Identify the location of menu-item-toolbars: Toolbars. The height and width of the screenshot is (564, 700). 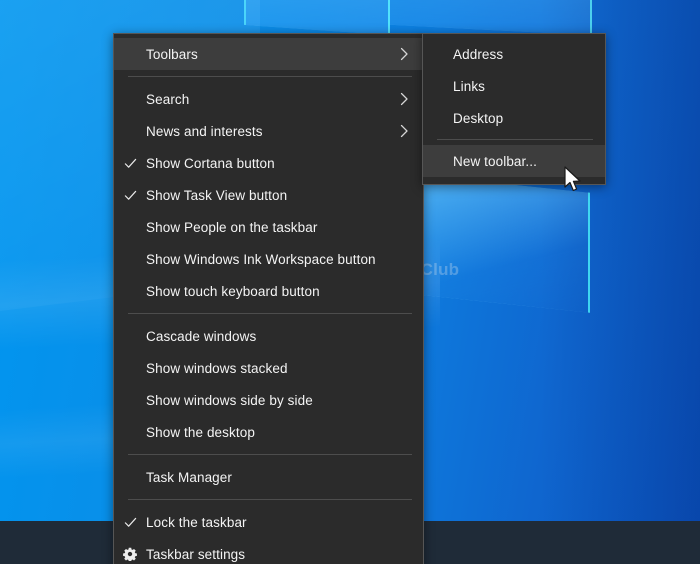
(268, 54).